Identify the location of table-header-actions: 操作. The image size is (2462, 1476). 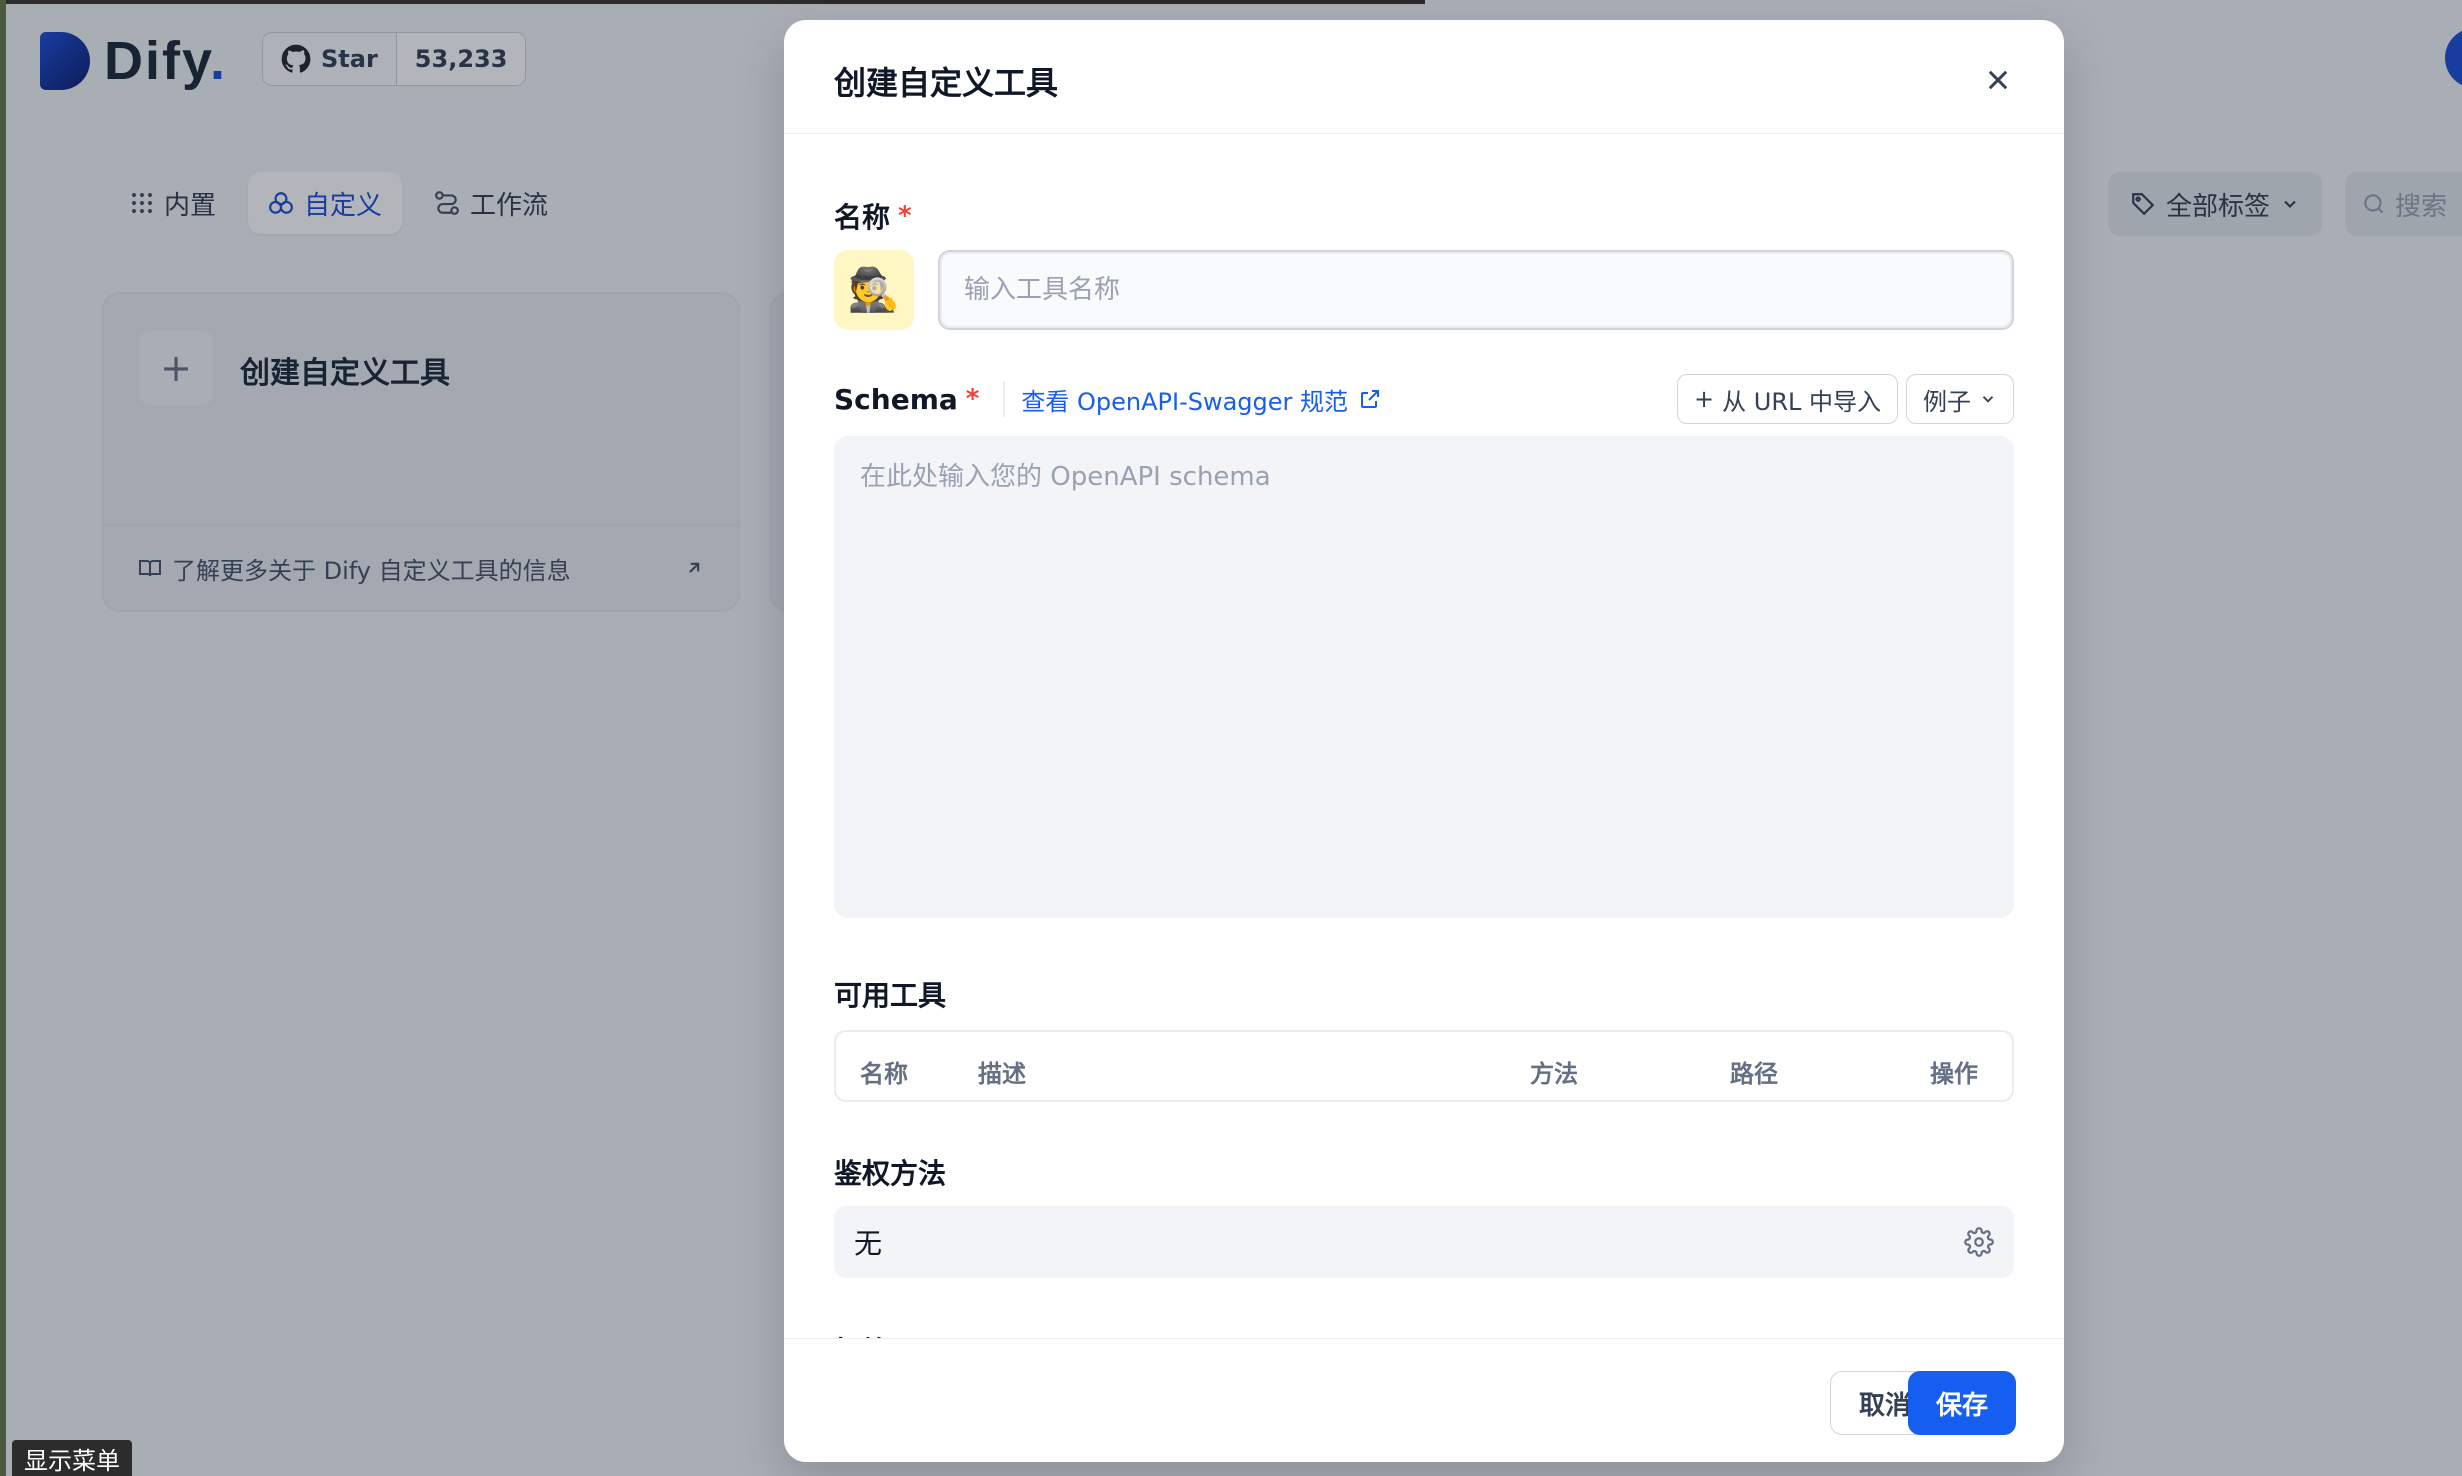
(1954, 1074).